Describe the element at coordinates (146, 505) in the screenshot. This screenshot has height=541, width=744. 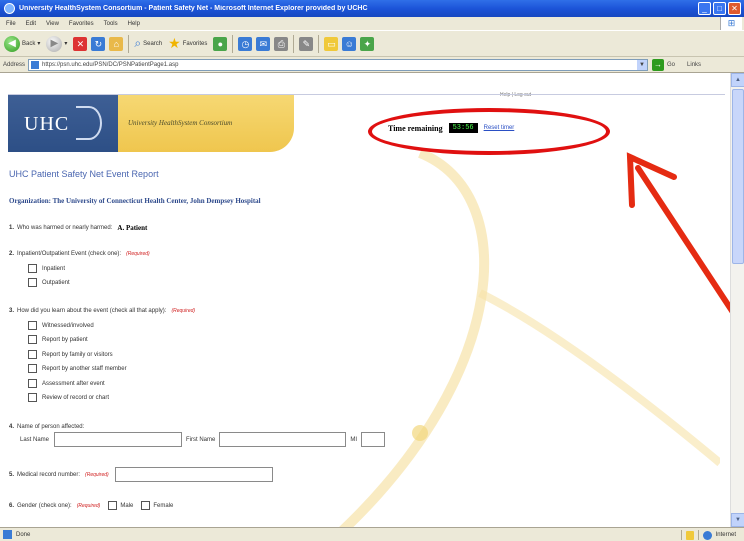
I see `female-checkbox` at that location.